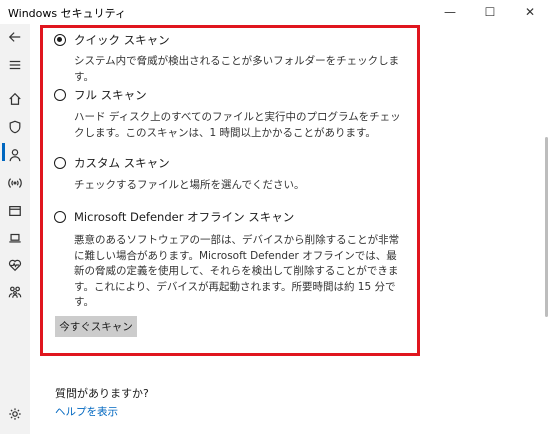 The image size is (550, 434). What do you see at coordinates (450, 12) in the screenshot?
I see `minimize-button: —` at bounding box center [450, 12].